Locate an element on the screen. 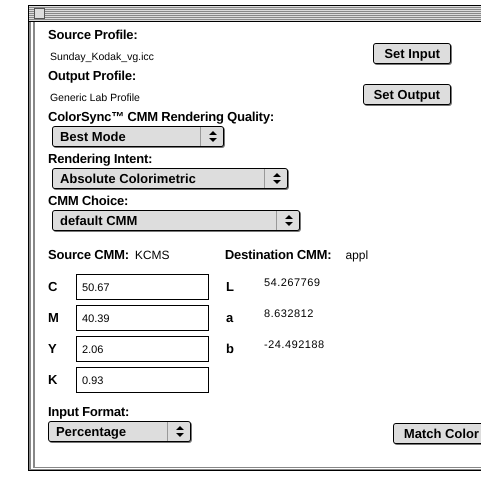 The height and width of the screenshot is (479, 481). section-label: Output Profile: is located at coordinates (92, 76).